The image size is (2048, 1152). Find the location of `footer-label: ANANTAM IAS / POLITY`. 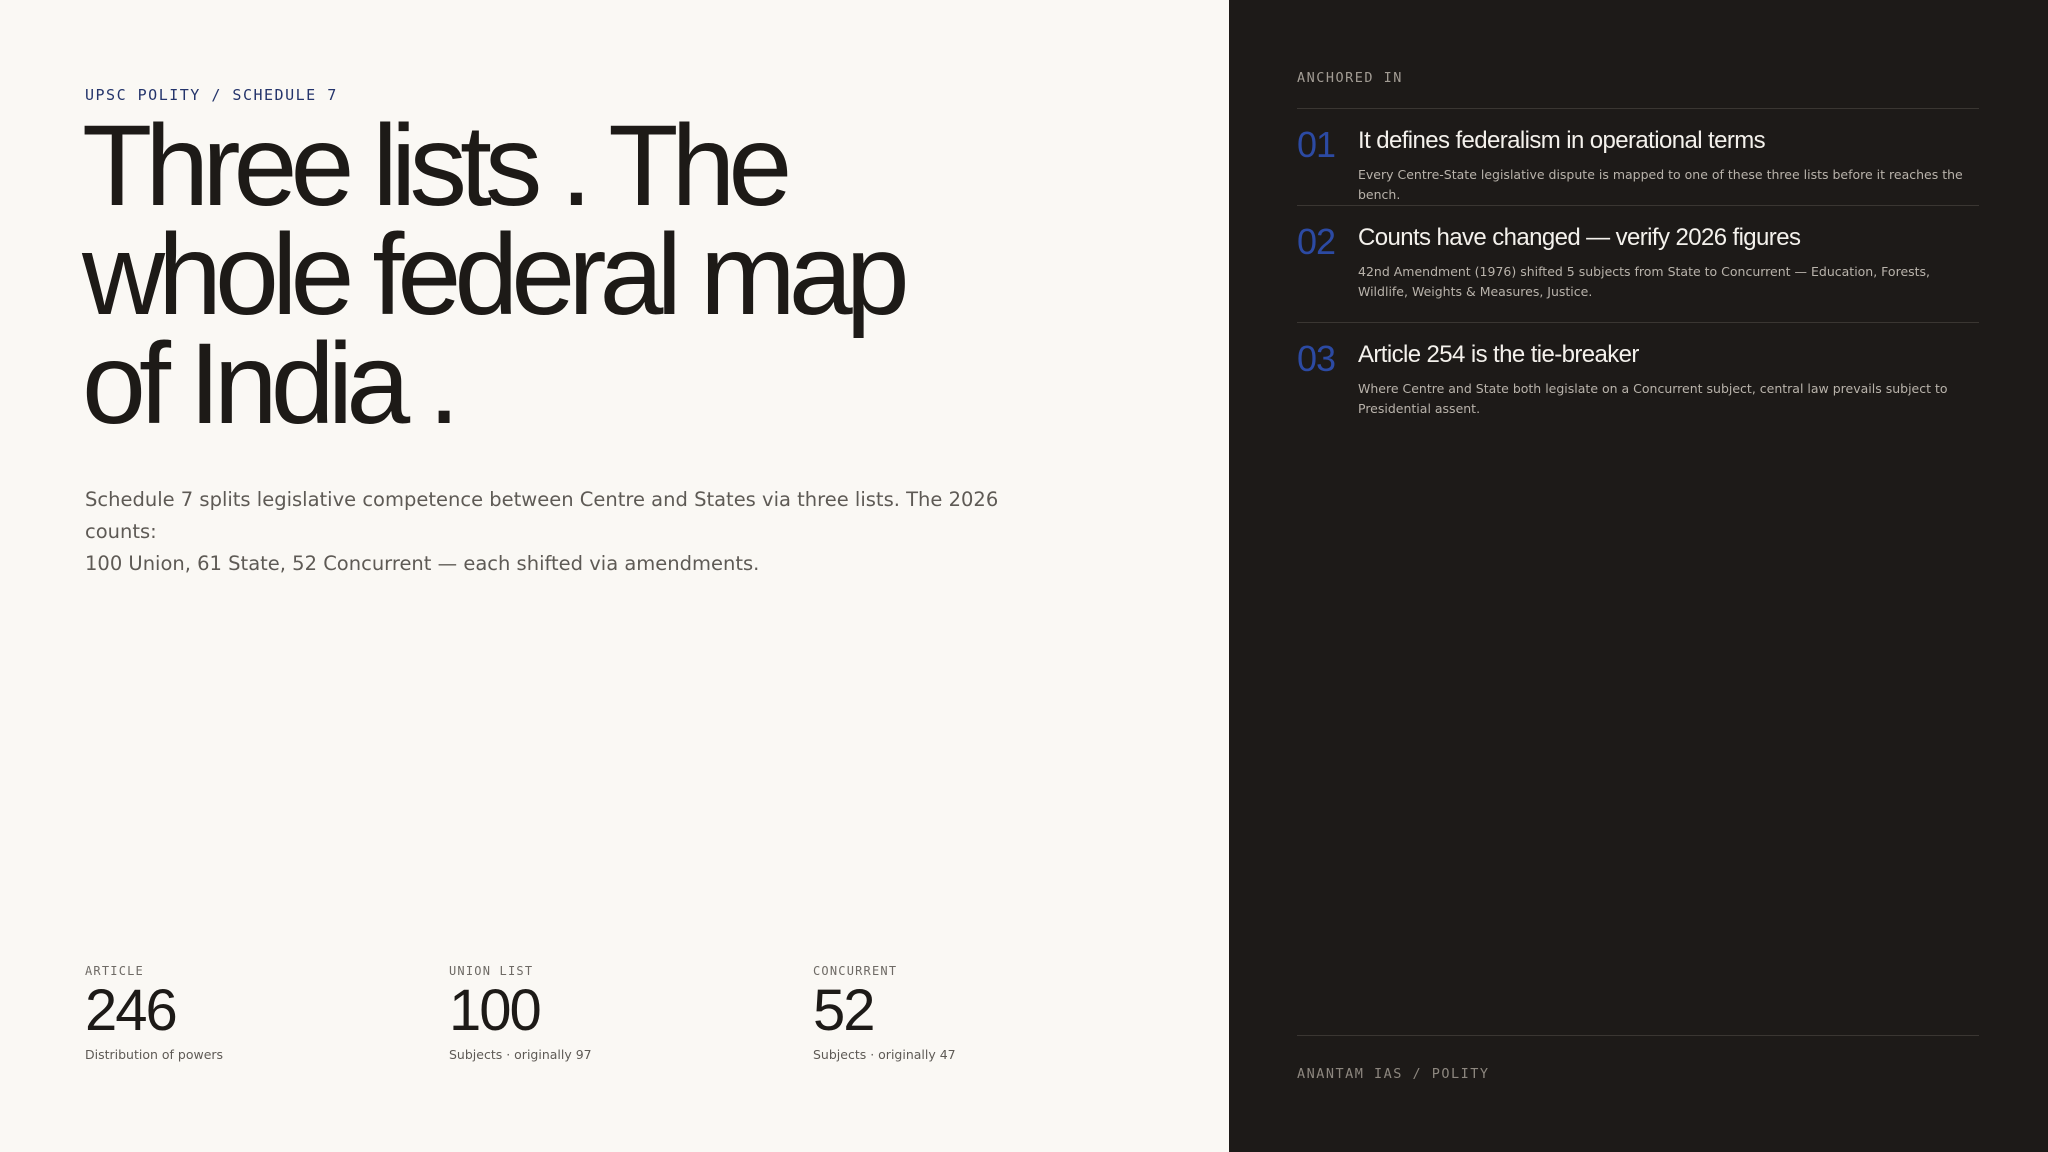

footer-label: ANANTAM IAS / POLITY is located at coordinates (1393, 1074).